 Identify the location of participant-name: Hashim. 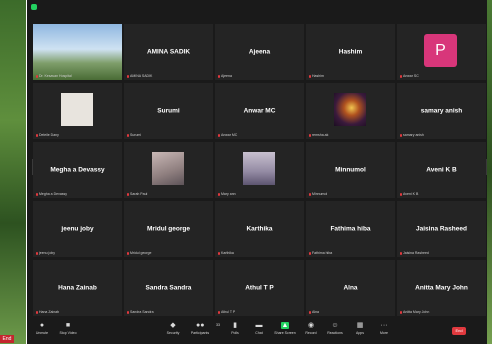
(350, 52).